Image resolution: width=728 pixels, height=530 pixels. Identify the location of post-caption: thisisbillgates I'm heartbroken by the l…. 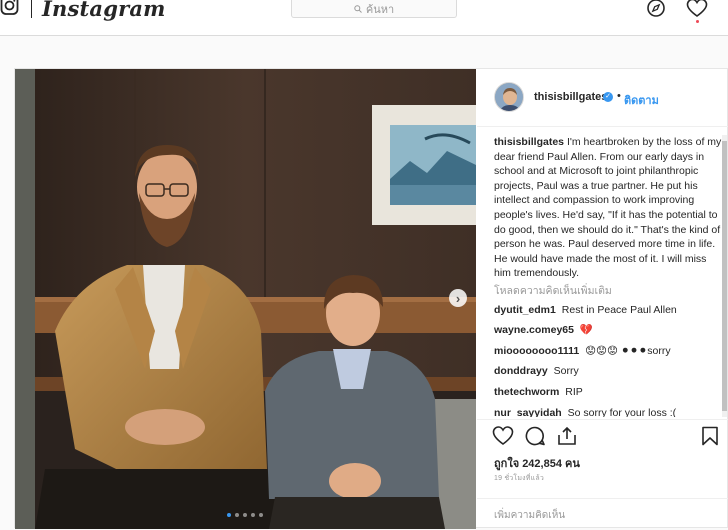
(608, 208).